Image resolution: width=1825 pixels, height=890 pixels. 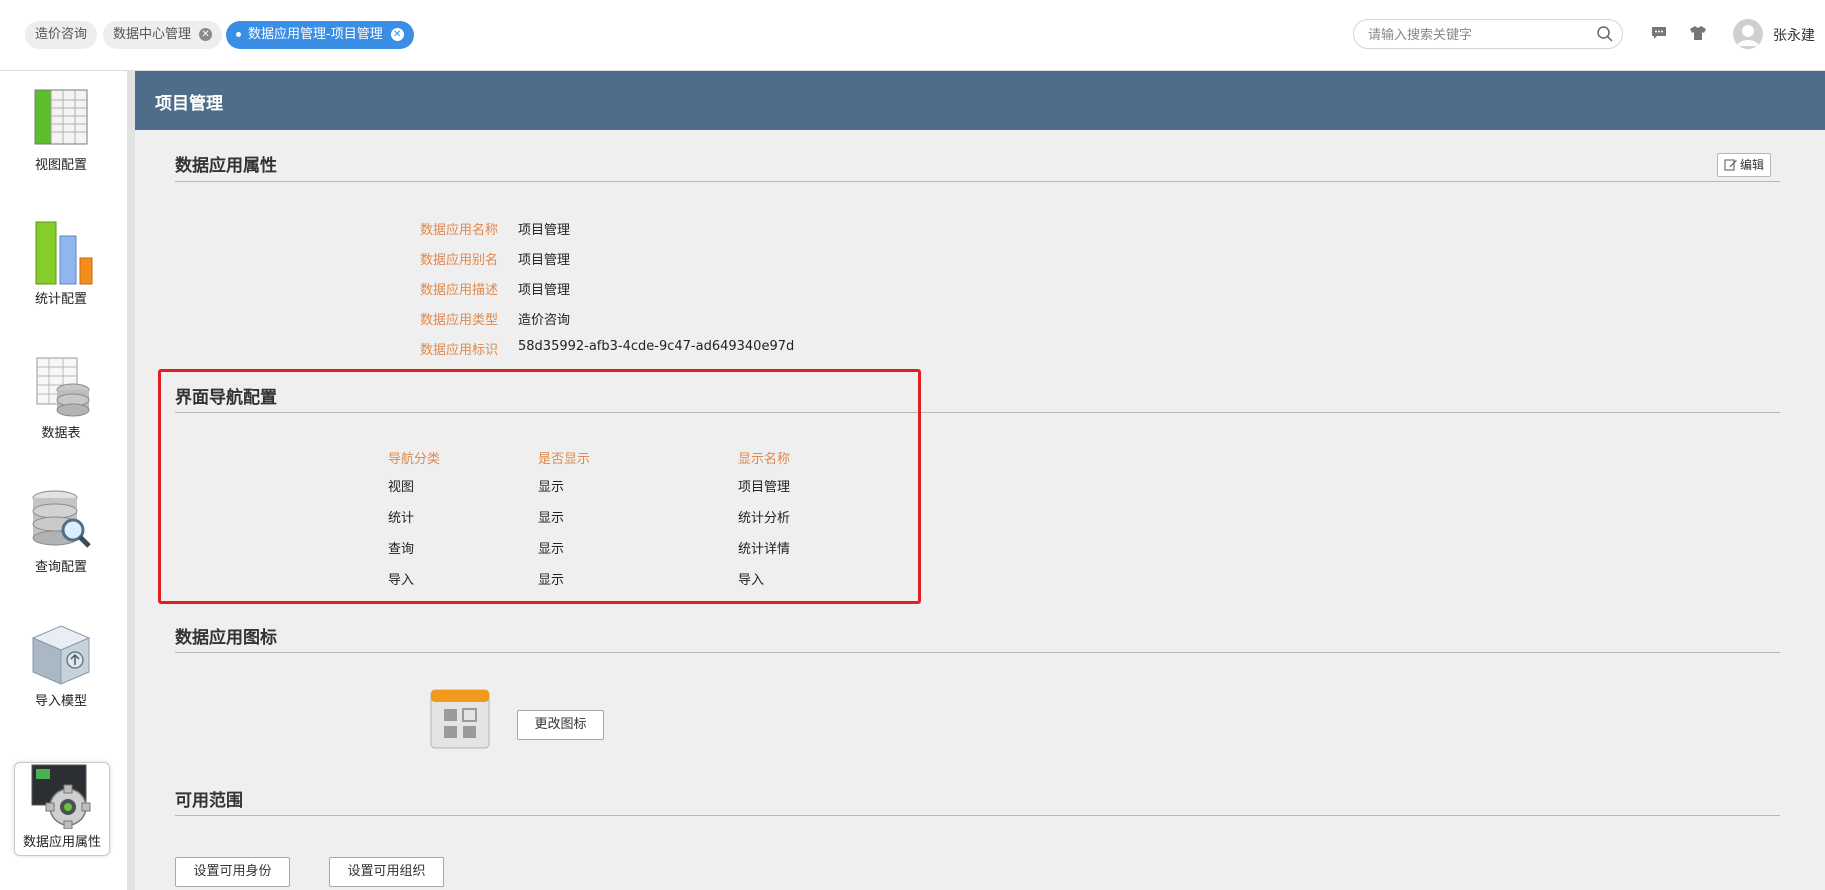 What do you see at coordinates (226, 638) in the screenshot?
I see `section-title-app-icon: 数据应用图标` at bounding box center [226, 638].